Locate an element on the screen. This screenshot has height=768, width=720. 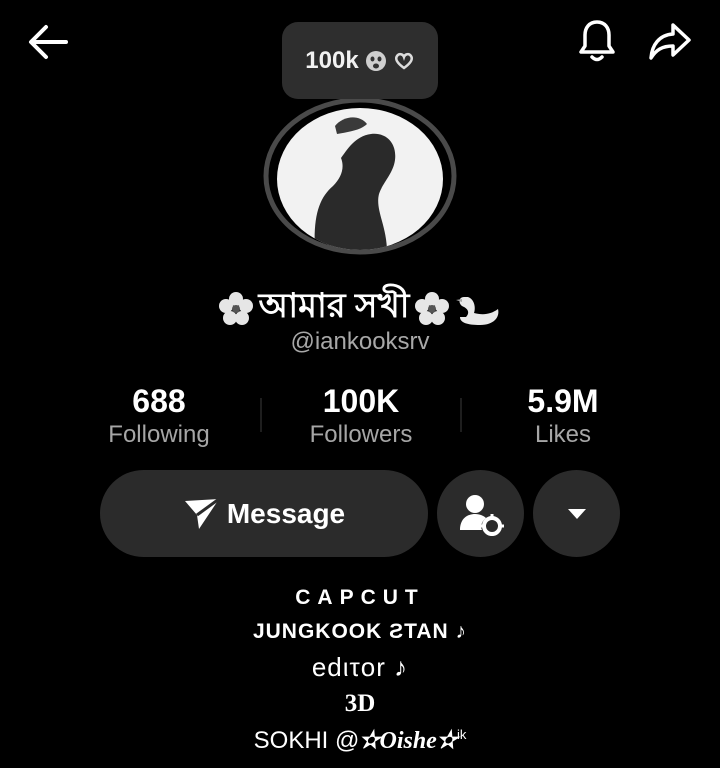
message-button-label: Message is located at coordinates (286, 513).